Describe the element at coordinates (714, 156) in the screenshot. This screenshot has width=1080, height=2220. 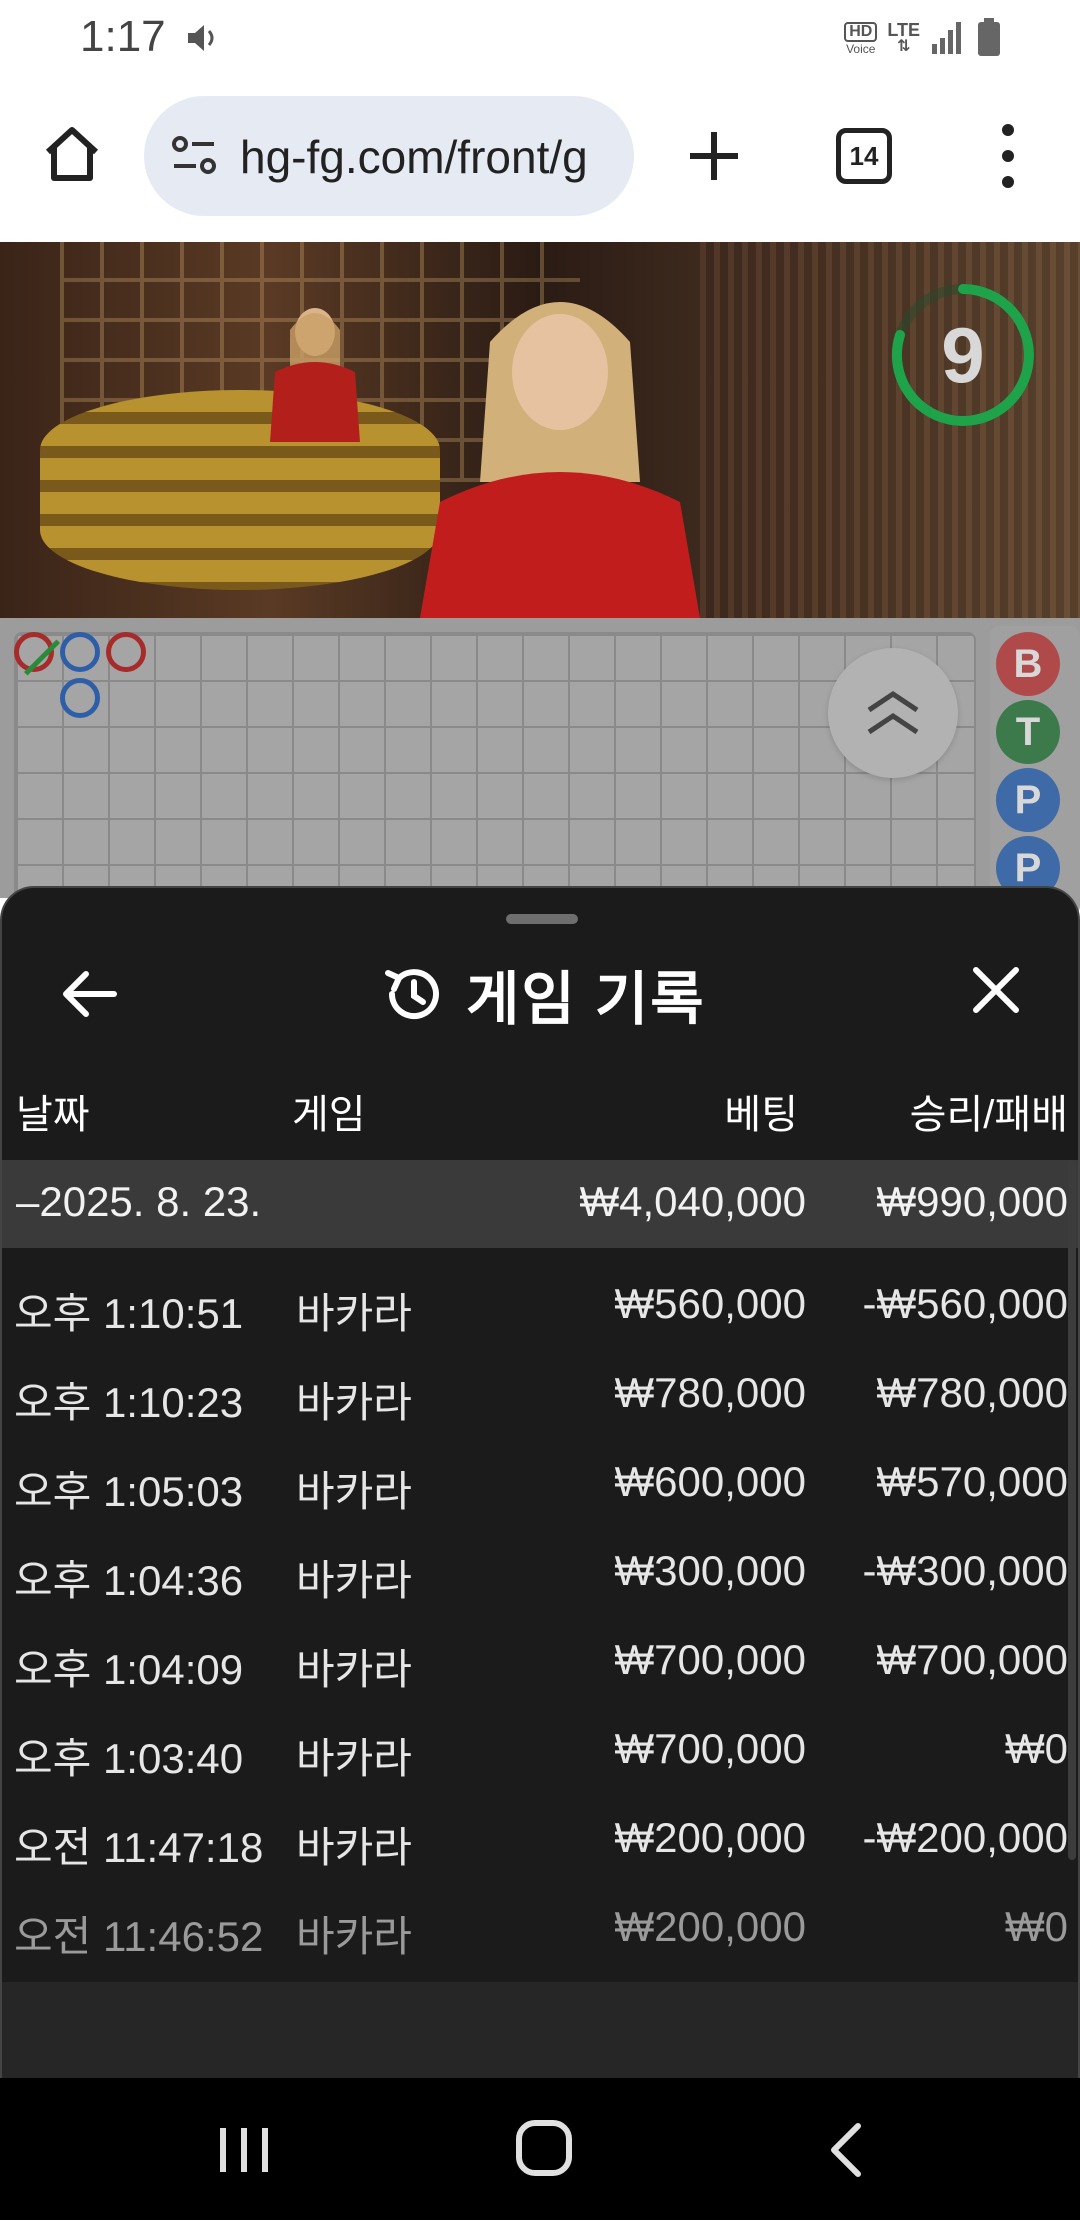
I see `new-tab-icon` at that location.